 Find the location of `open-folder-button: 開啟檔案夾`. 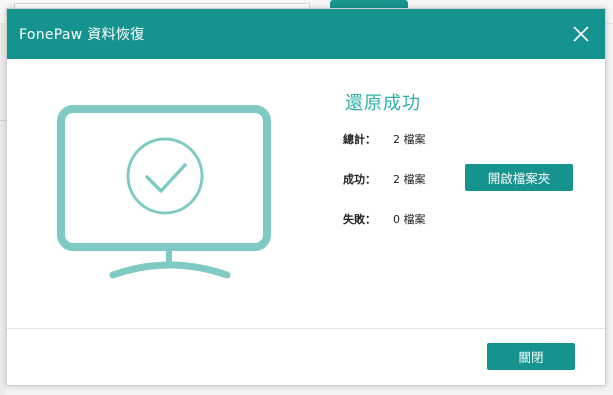

open-folder-button: 開啟檔案夾 is located at coordinates (519, 177).